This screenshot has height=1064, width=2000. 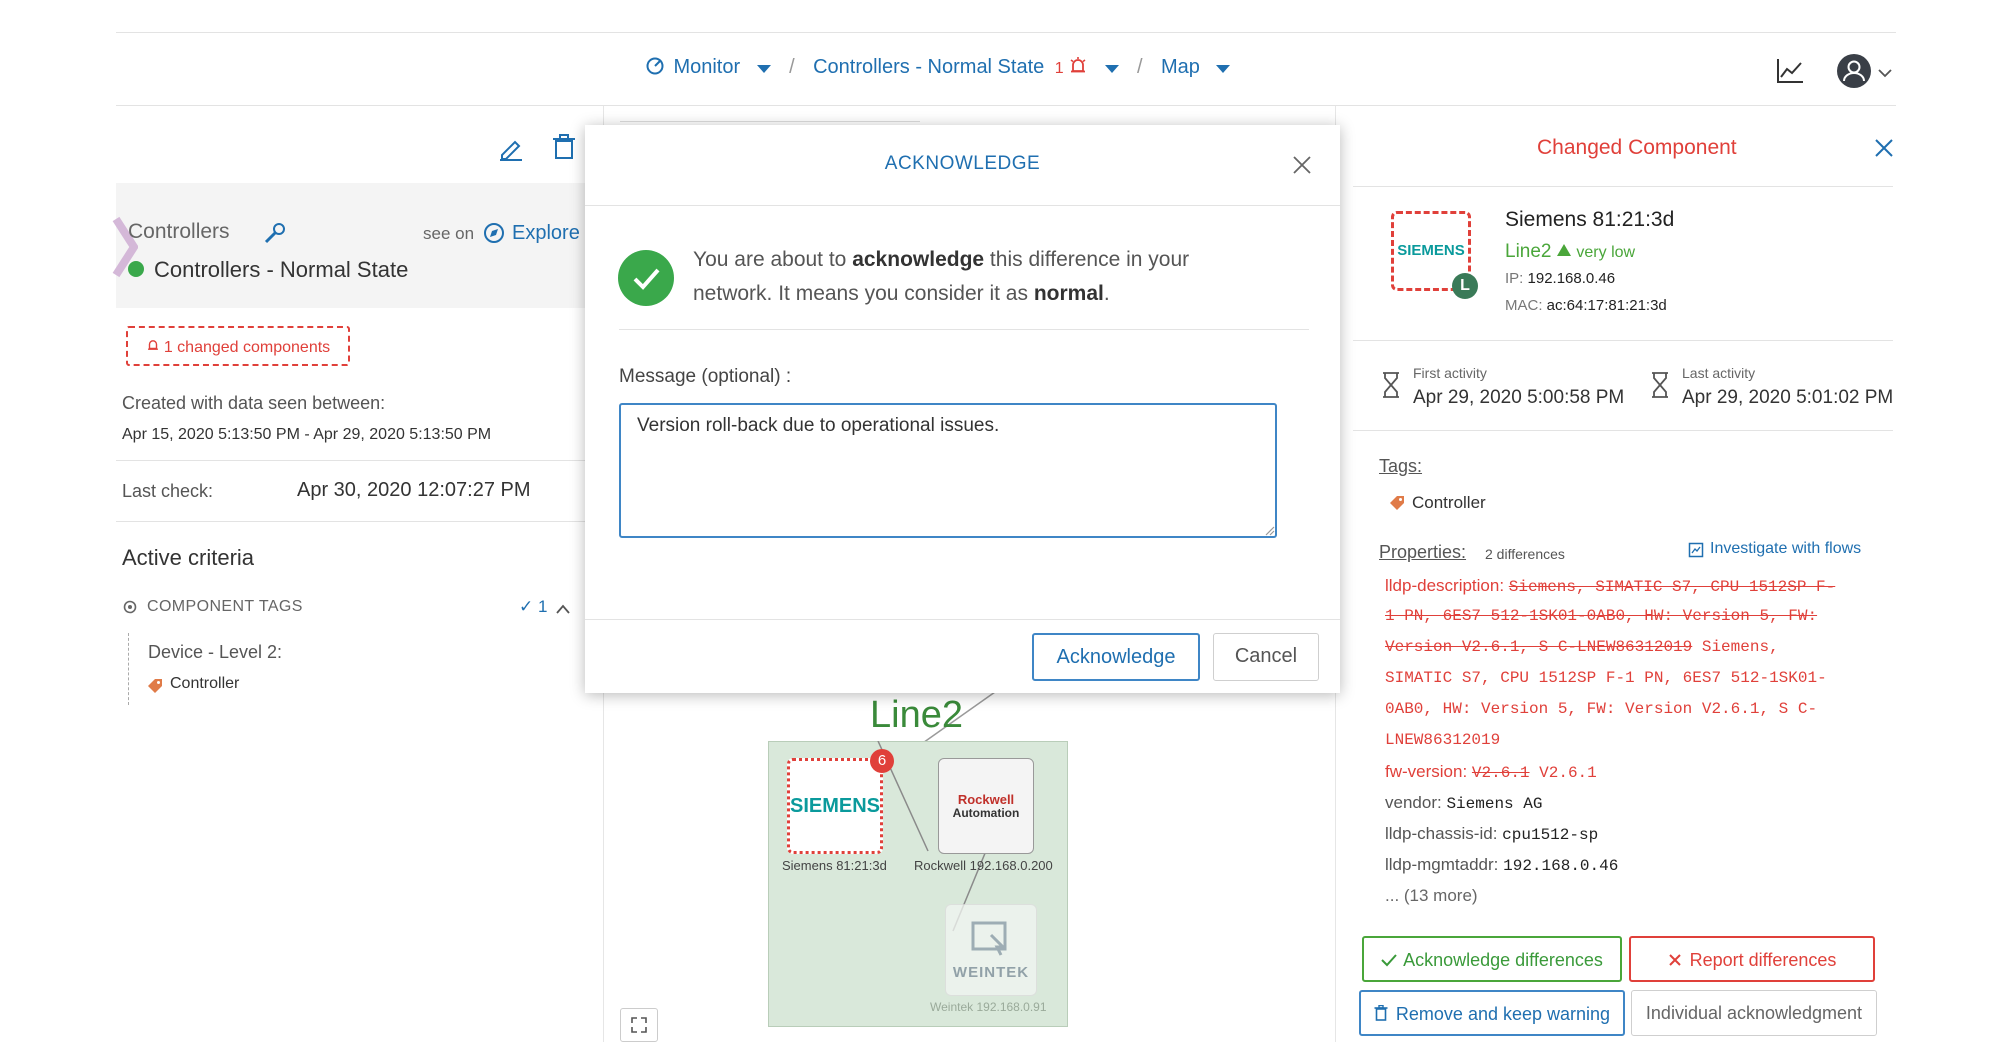 What do you see at coordinates (962, 163) in the screenshot?
I see `dialog-title: ACKNOWLEDGE` at bounding box center [962, 163].